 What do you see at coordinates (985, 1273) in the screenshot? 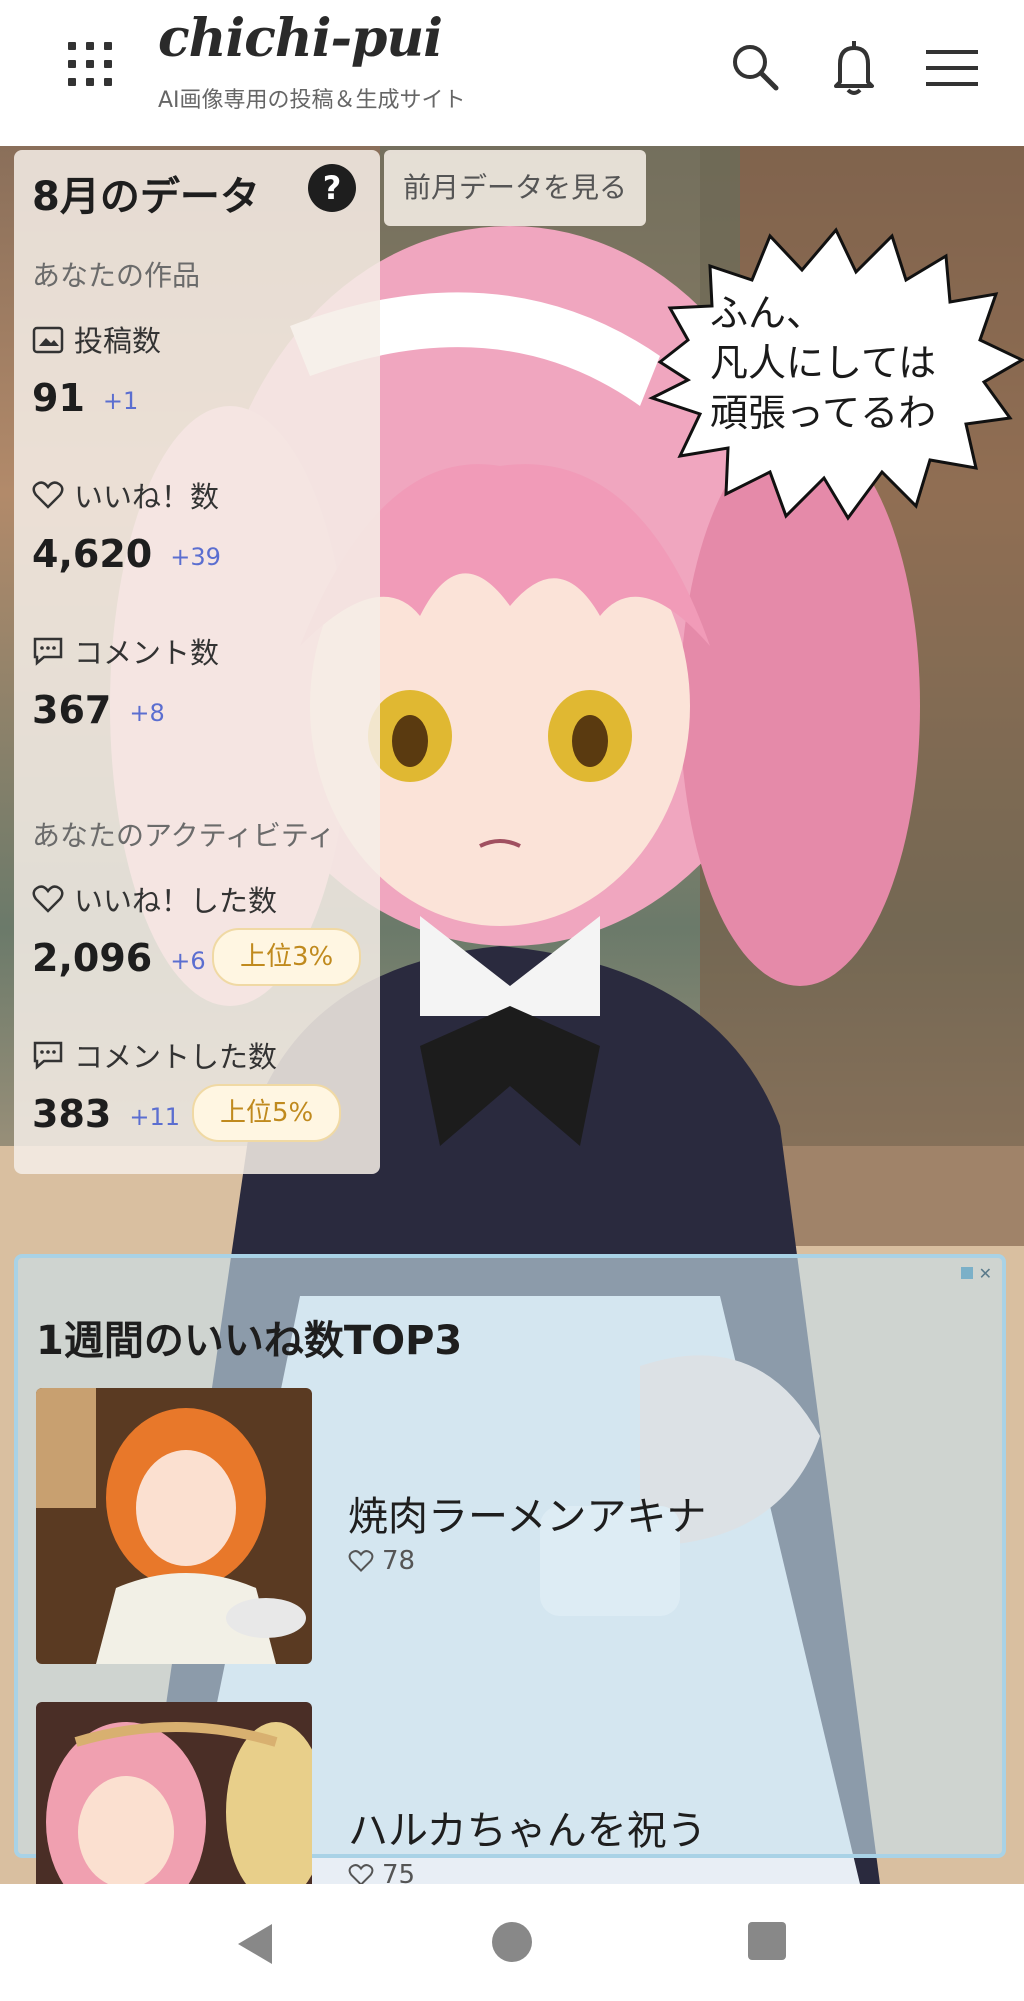
I see `close-icon: ✕` at bounding box center [985, 1273].